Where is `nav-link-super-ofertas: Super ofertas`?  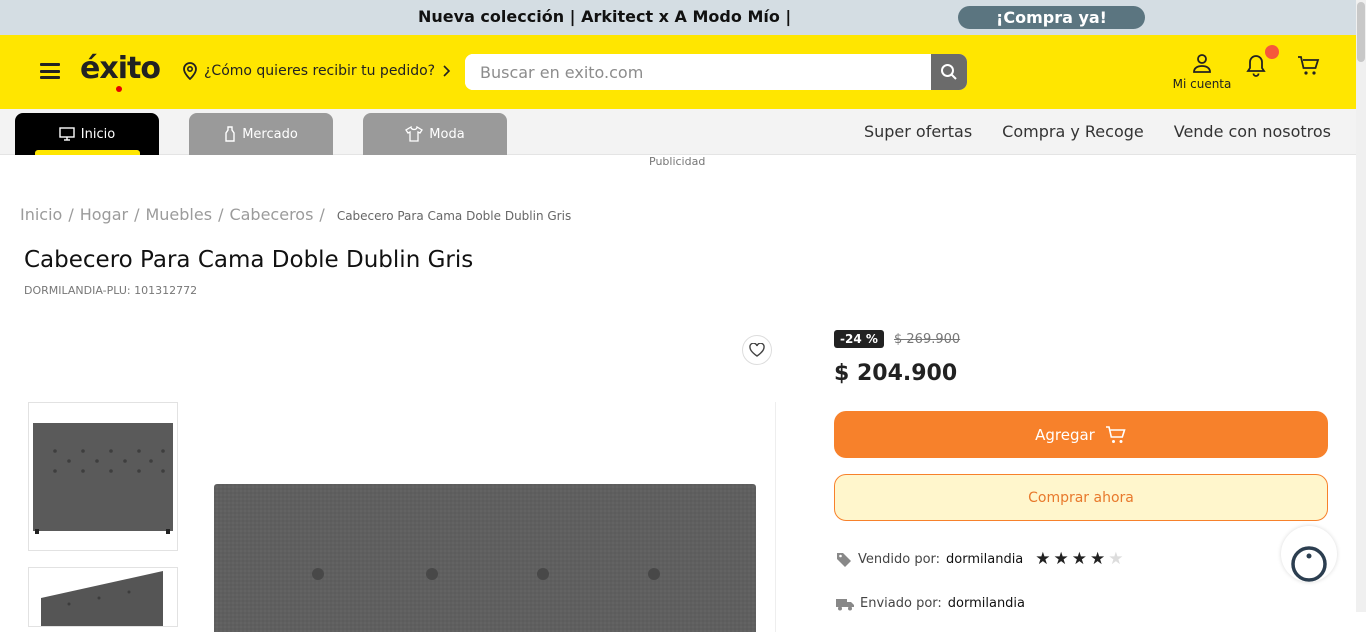 nav-link-super-ofertas: Super ofertas is located at coordinates (918, 131).